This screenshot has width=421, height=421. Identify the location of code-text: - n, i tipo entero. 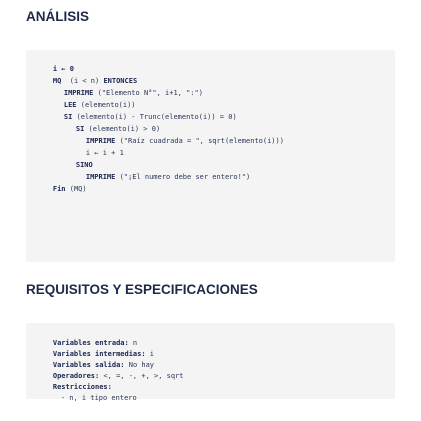
(98, 398).